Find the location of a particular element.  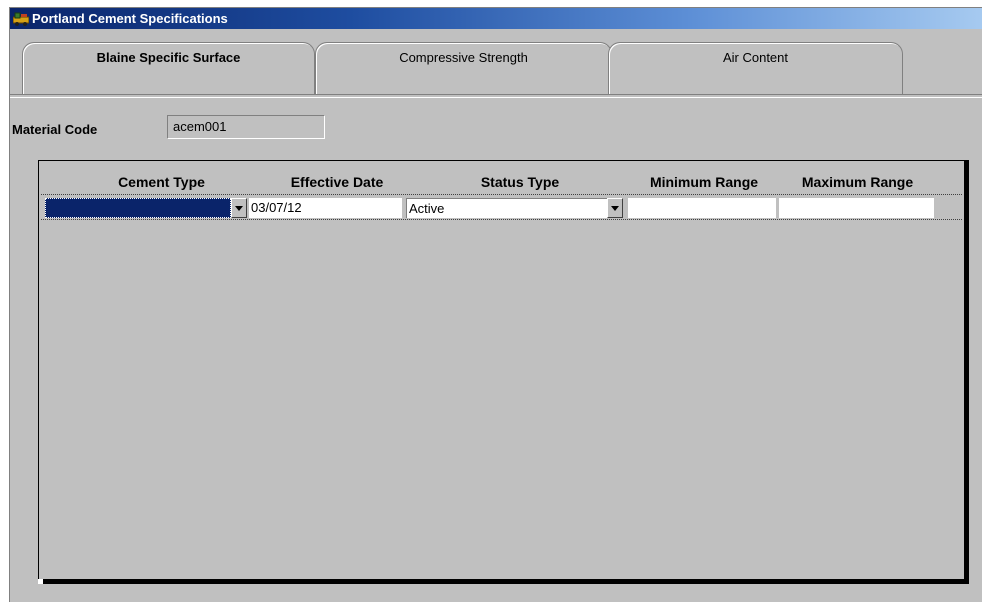

status-type-select: Active is located at coordinates (507, 208).